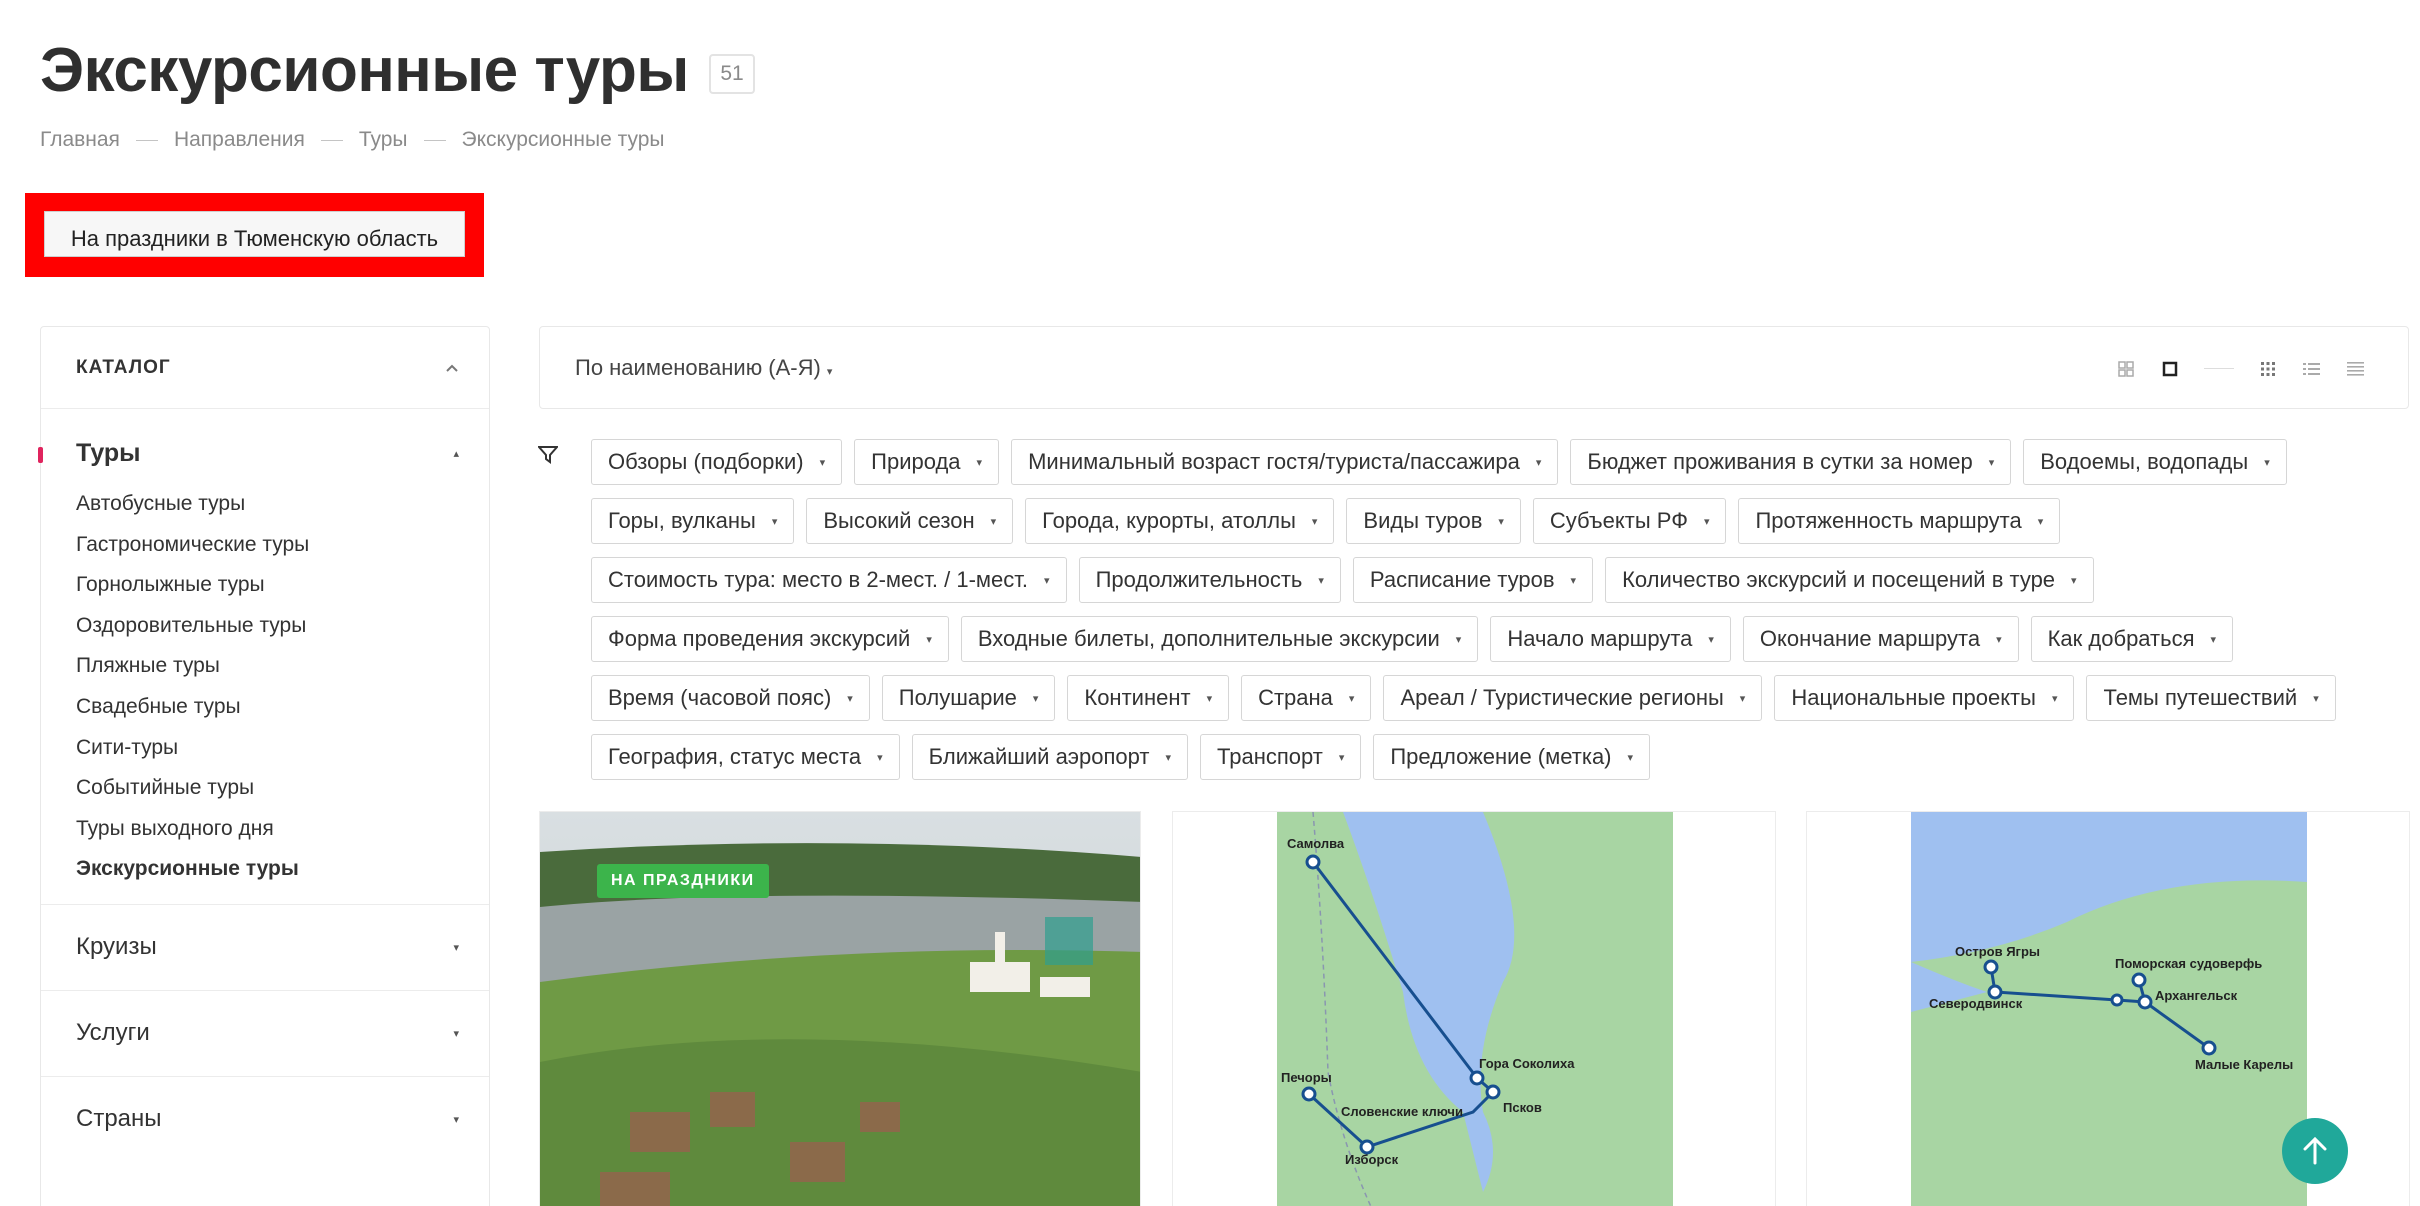  Describe the element at coordinates (1924, 698) in the screenshot. I see `filter-chip: Национальные проекты ▾` at that location.